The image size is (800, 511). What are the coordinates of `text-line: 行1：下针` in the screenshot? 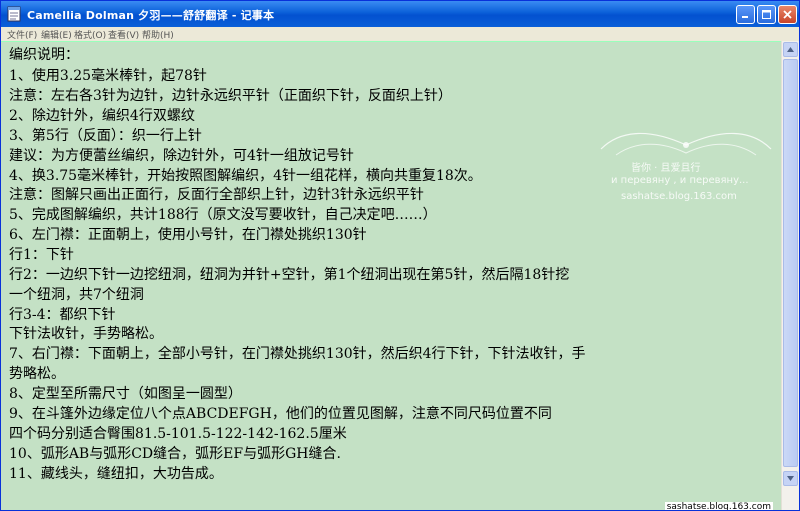 It's located at (41, 255).